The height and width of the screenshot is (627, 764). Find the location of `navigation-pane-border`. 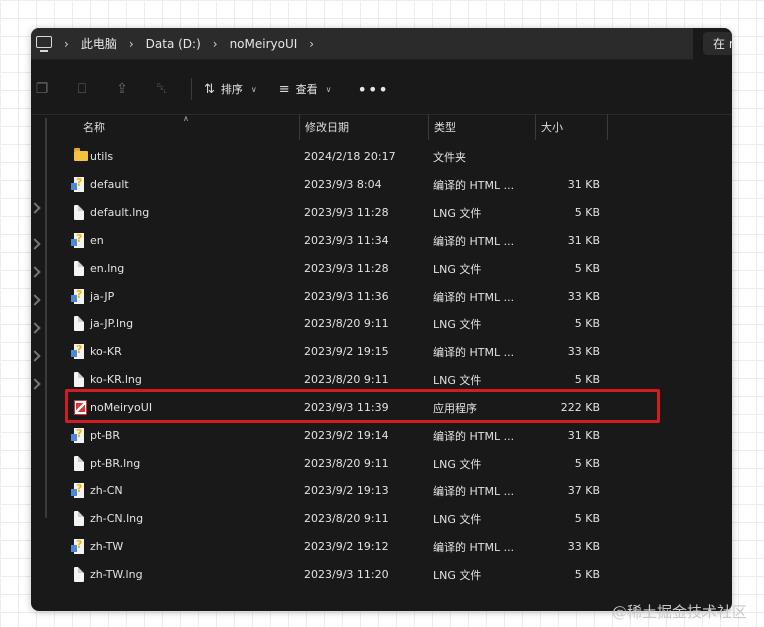

navigation-pane-border is located at coordinates (46, 318).